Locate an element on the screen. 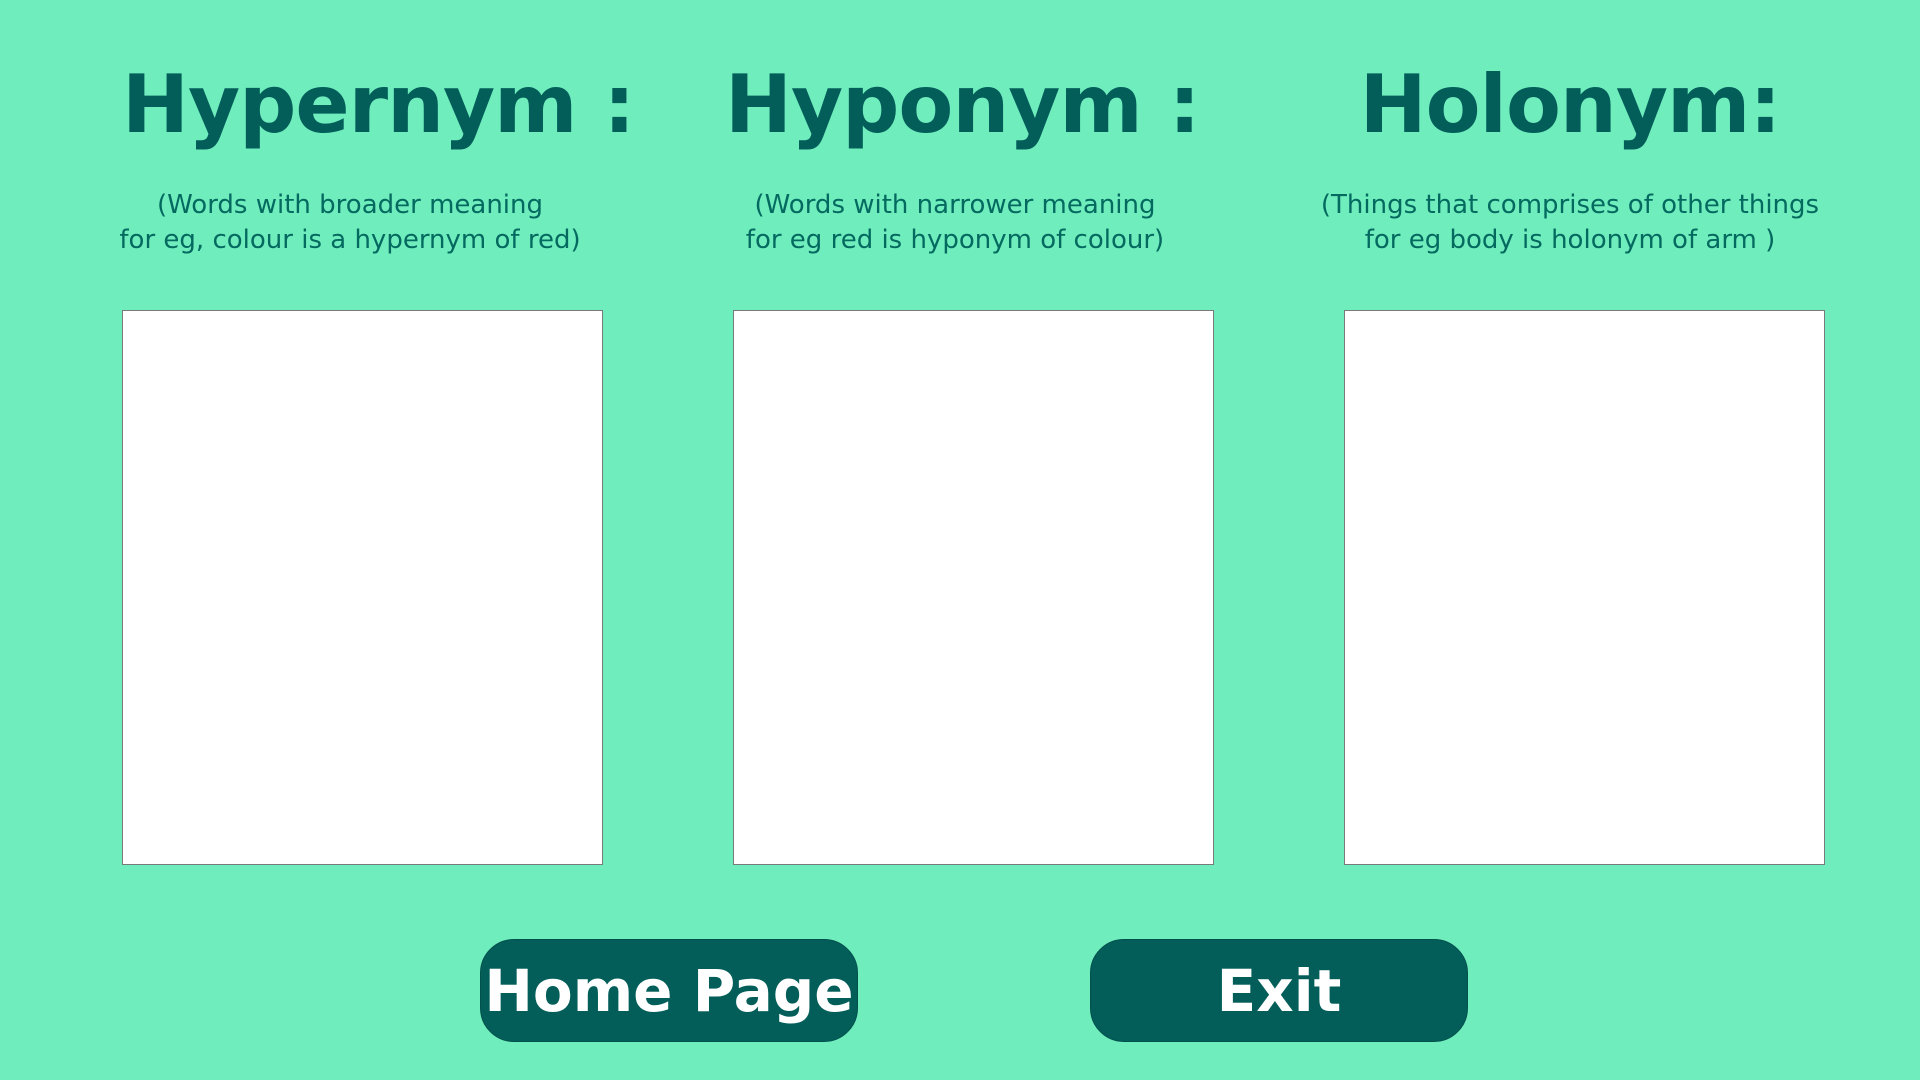 The image size is (1920, 1080). hypernym-output-box is located at coordinates (362, 587).